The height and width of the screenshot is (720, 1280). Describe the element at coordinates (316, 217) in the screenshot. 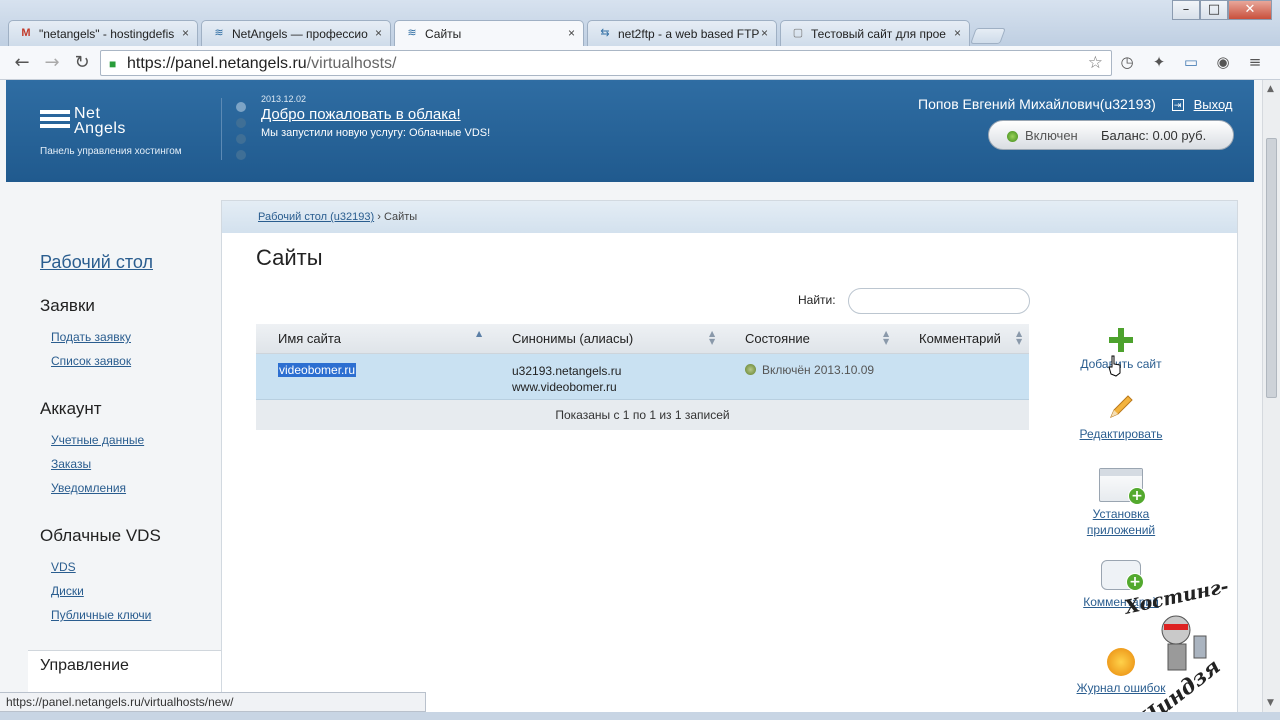

I see `breadcrumb-link-dashboard: Рабочий стол (u32193)` at that location.